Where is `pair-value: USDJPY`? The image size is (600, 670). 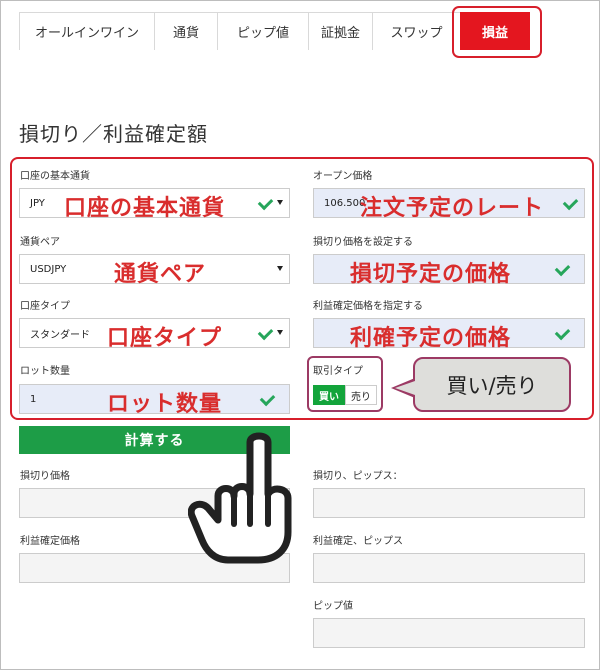
pair-value: USDJPY is located at coordinates (48, 269).